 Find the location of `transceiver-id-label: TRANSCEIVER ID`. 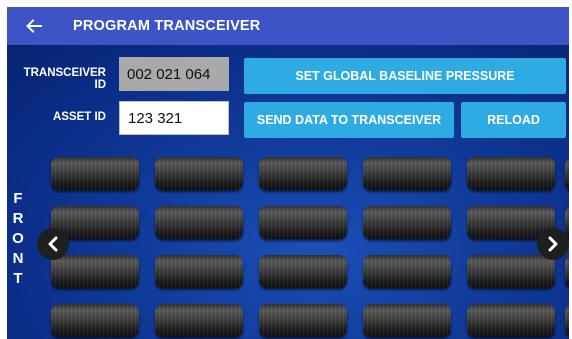

transceiver-id-label: TRANSCEIVER ID is located at coordinates (64, 79).